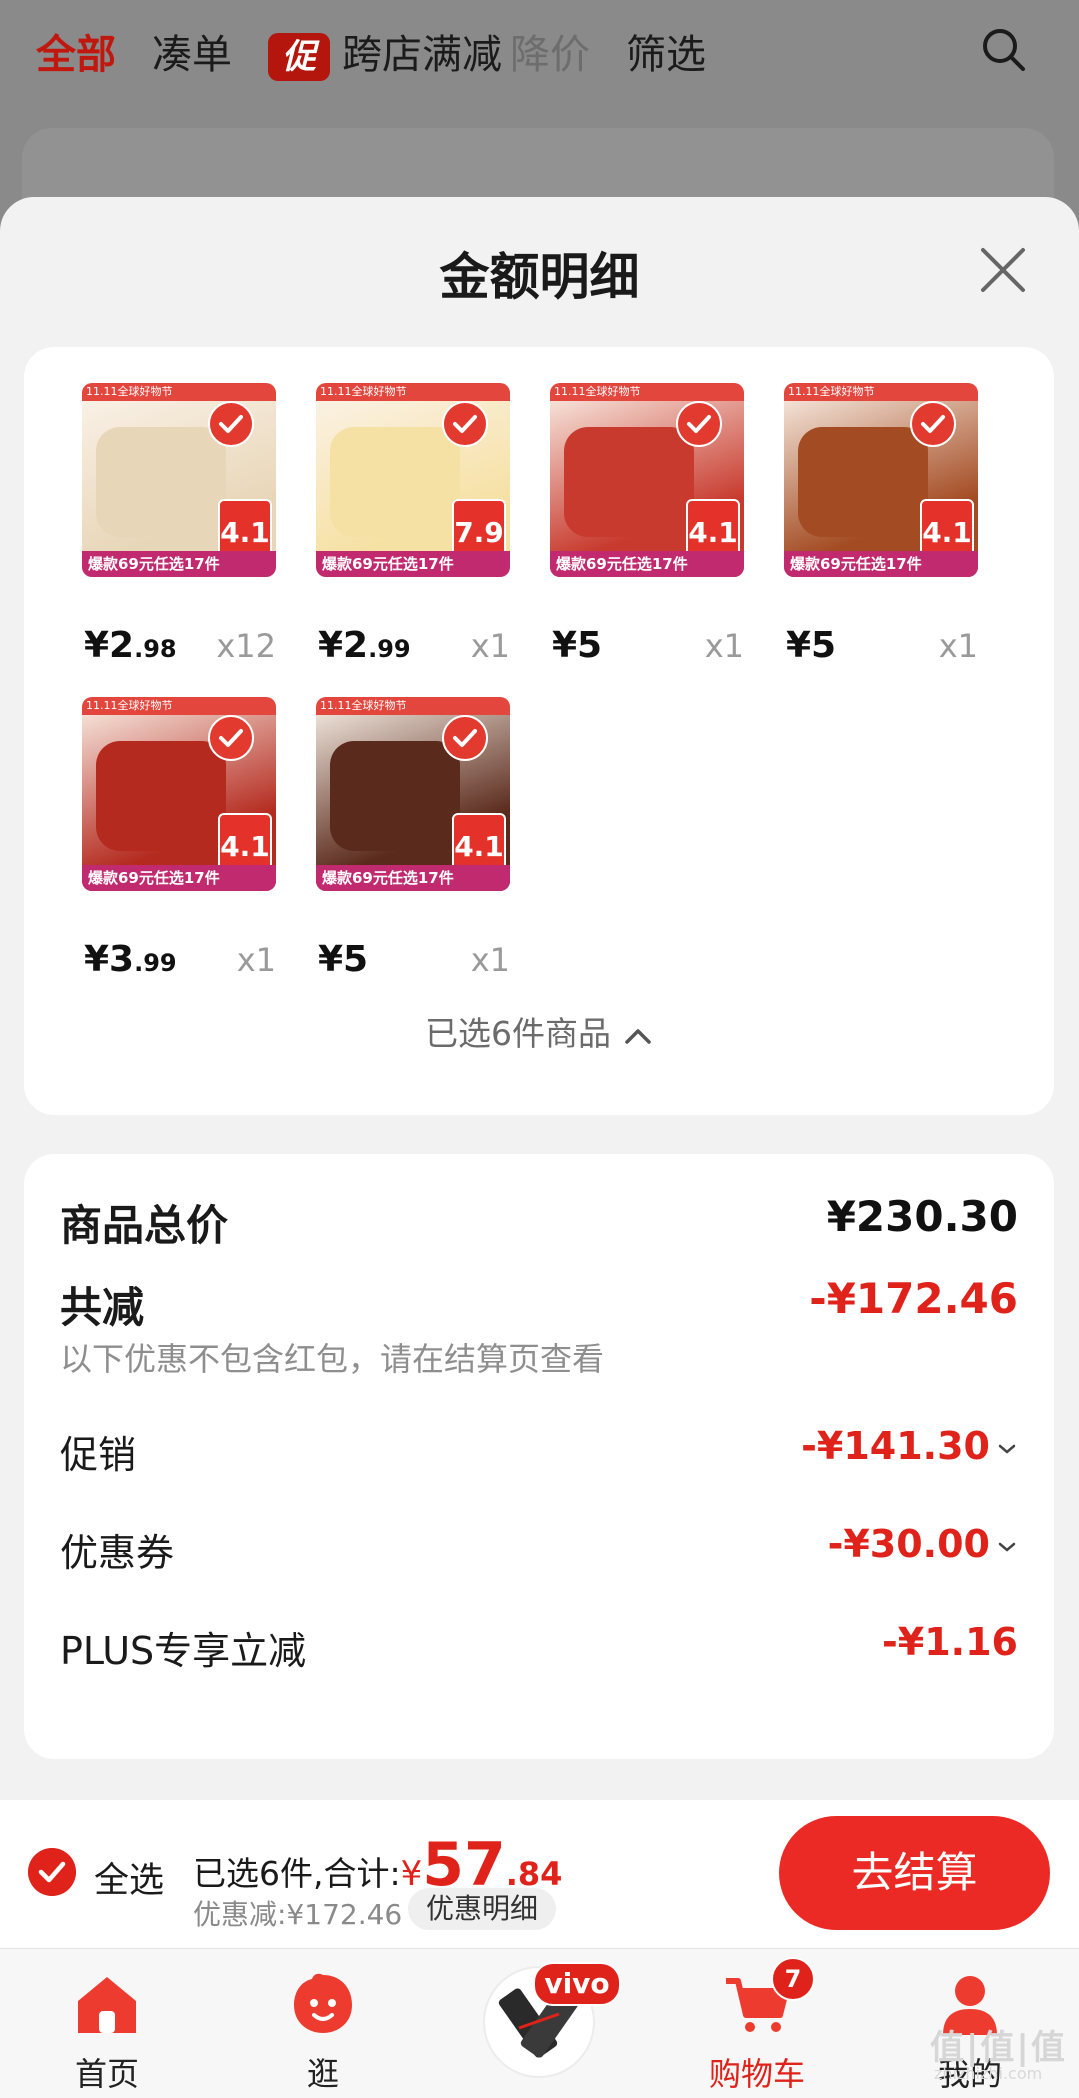 This screenshot has height=2098, width=1079. I want to click on checkout-bar: 全选 已选6件,合计:¥57.84 优惠减:¥172.46 优惠明细 去结算, so click(539, 1874).